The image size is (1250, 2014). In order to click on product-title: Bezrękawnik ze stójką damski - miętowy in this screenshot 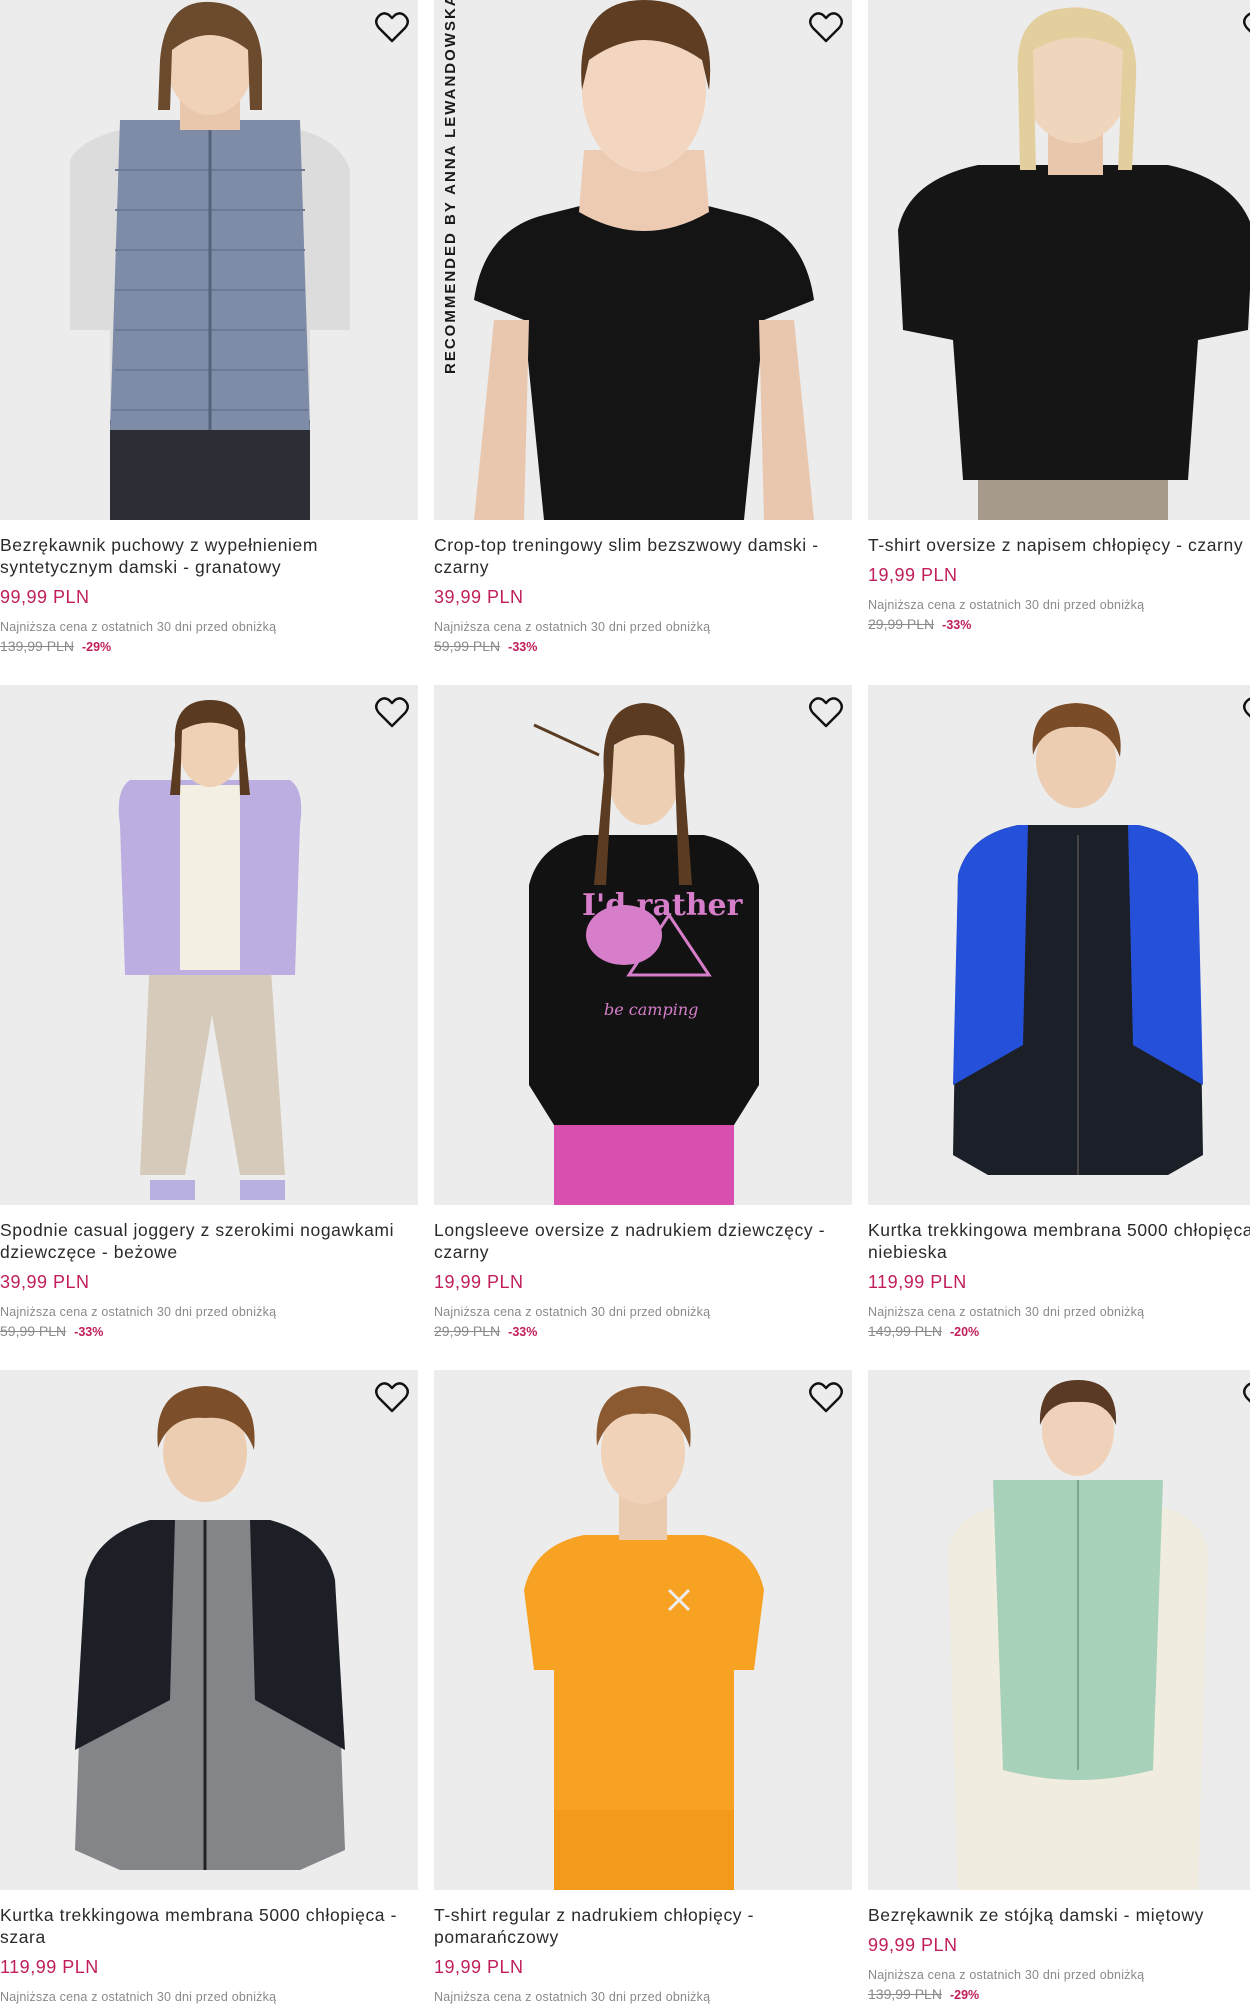, I will do `click(1059, 1915)`.